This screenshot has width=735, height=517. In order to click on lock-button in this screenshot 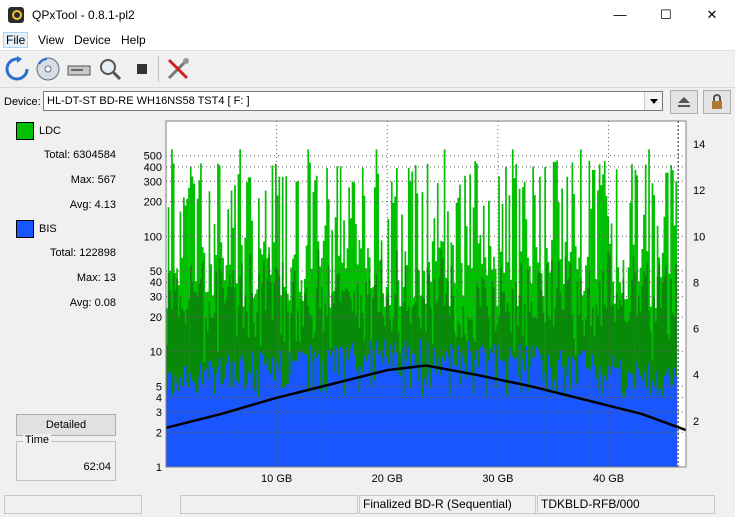, I will do `click(717, 102)`.